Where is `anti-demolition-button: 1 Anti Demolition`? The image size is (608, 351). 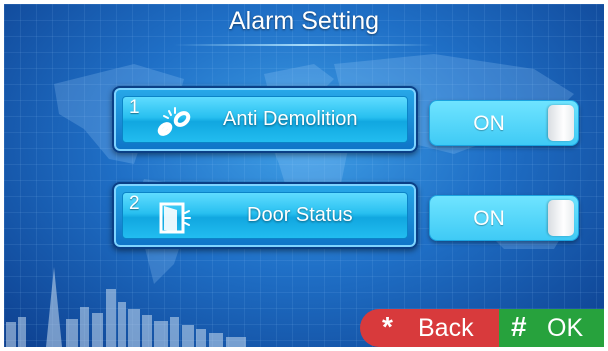 anti-demolition-button: 1 Anti Demolition is located at coordinates (265, 119).